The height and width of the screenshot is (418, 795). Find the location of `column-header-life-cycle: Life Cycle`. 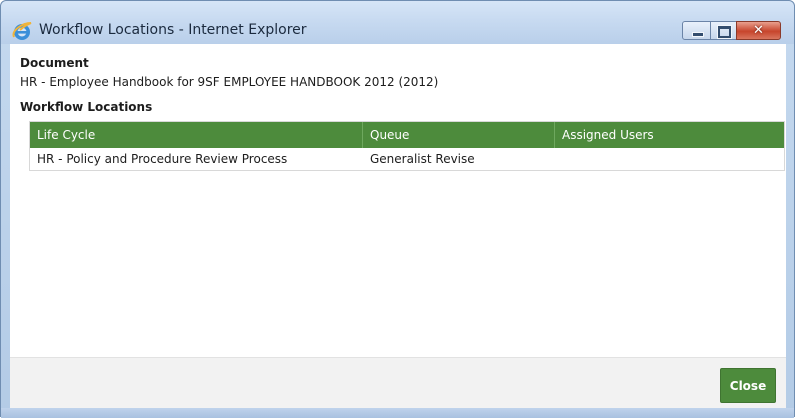

column-header-life-cycle: Life Cycle is located at coordinates (196, 135).